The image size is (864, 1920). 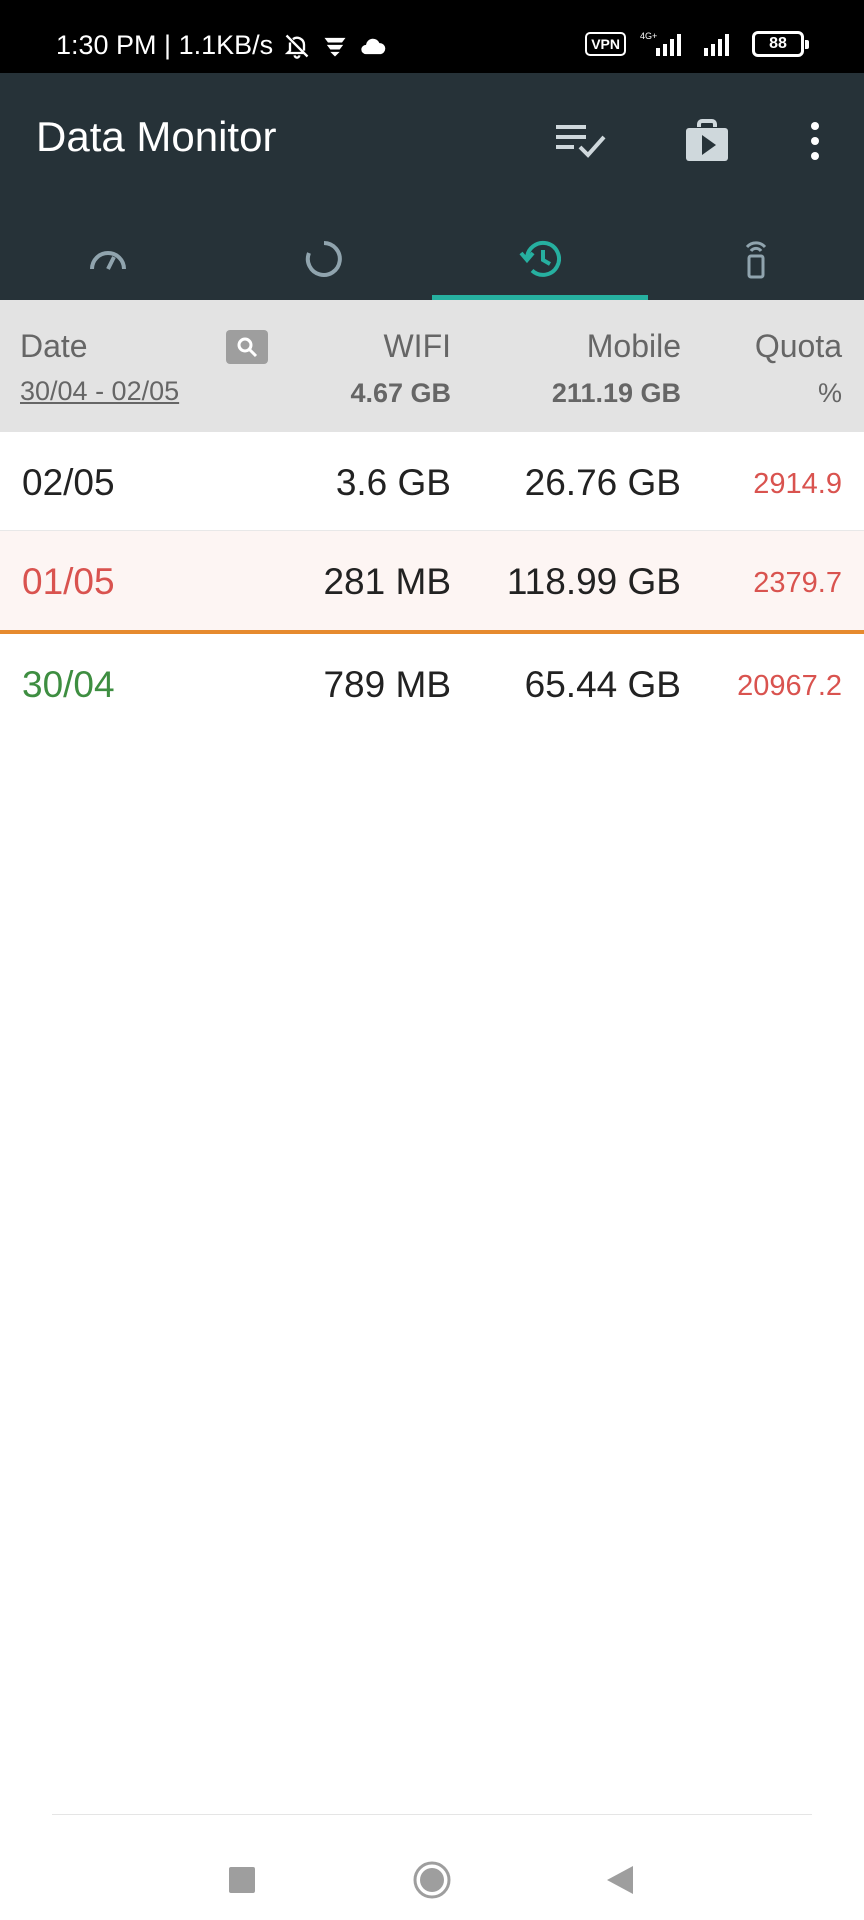 I want to click on search-icon, so click(x=247, y=347).